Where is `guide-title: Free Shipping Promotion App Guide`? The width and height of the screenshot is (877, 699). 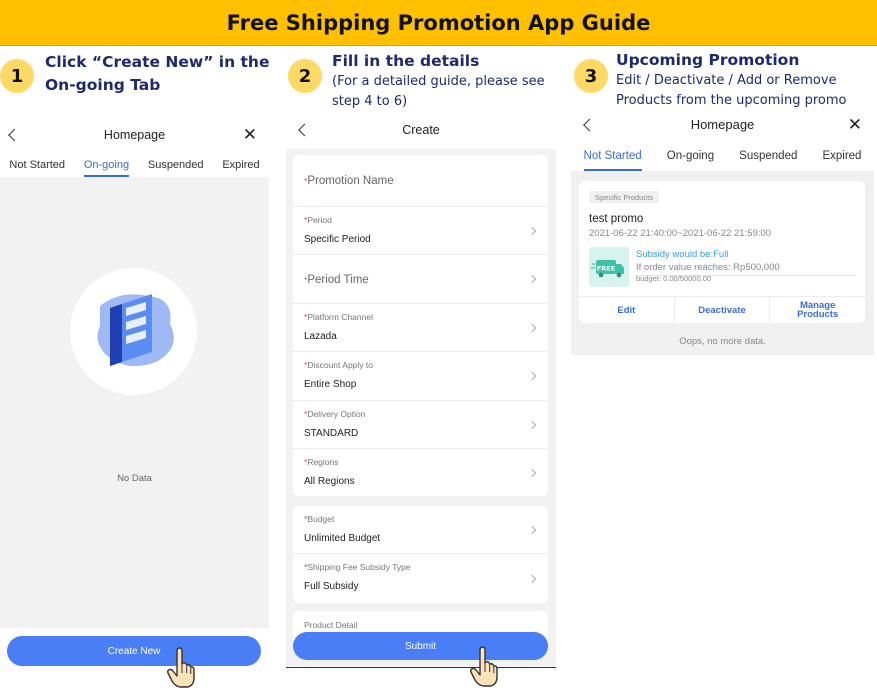
guide-title: Free Shipping Promotion App Guide is located at coordinates (438, 22).